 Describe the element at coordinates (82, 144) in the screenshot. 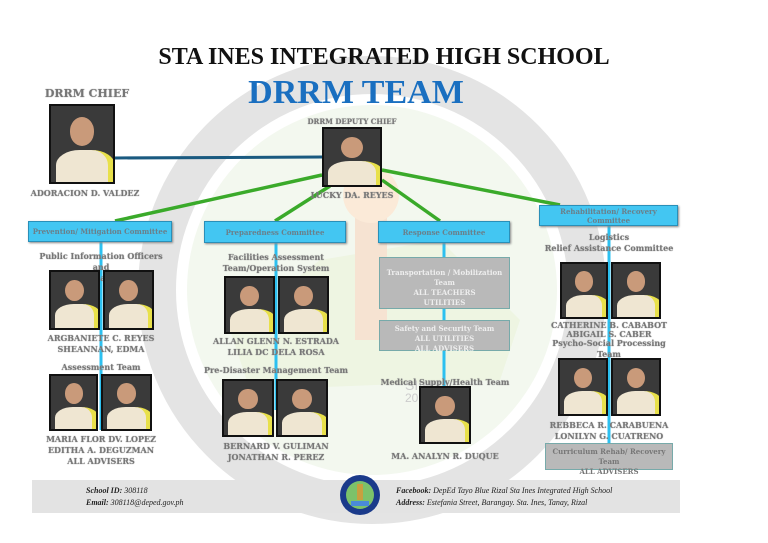

I see `chief-photo` at that location.